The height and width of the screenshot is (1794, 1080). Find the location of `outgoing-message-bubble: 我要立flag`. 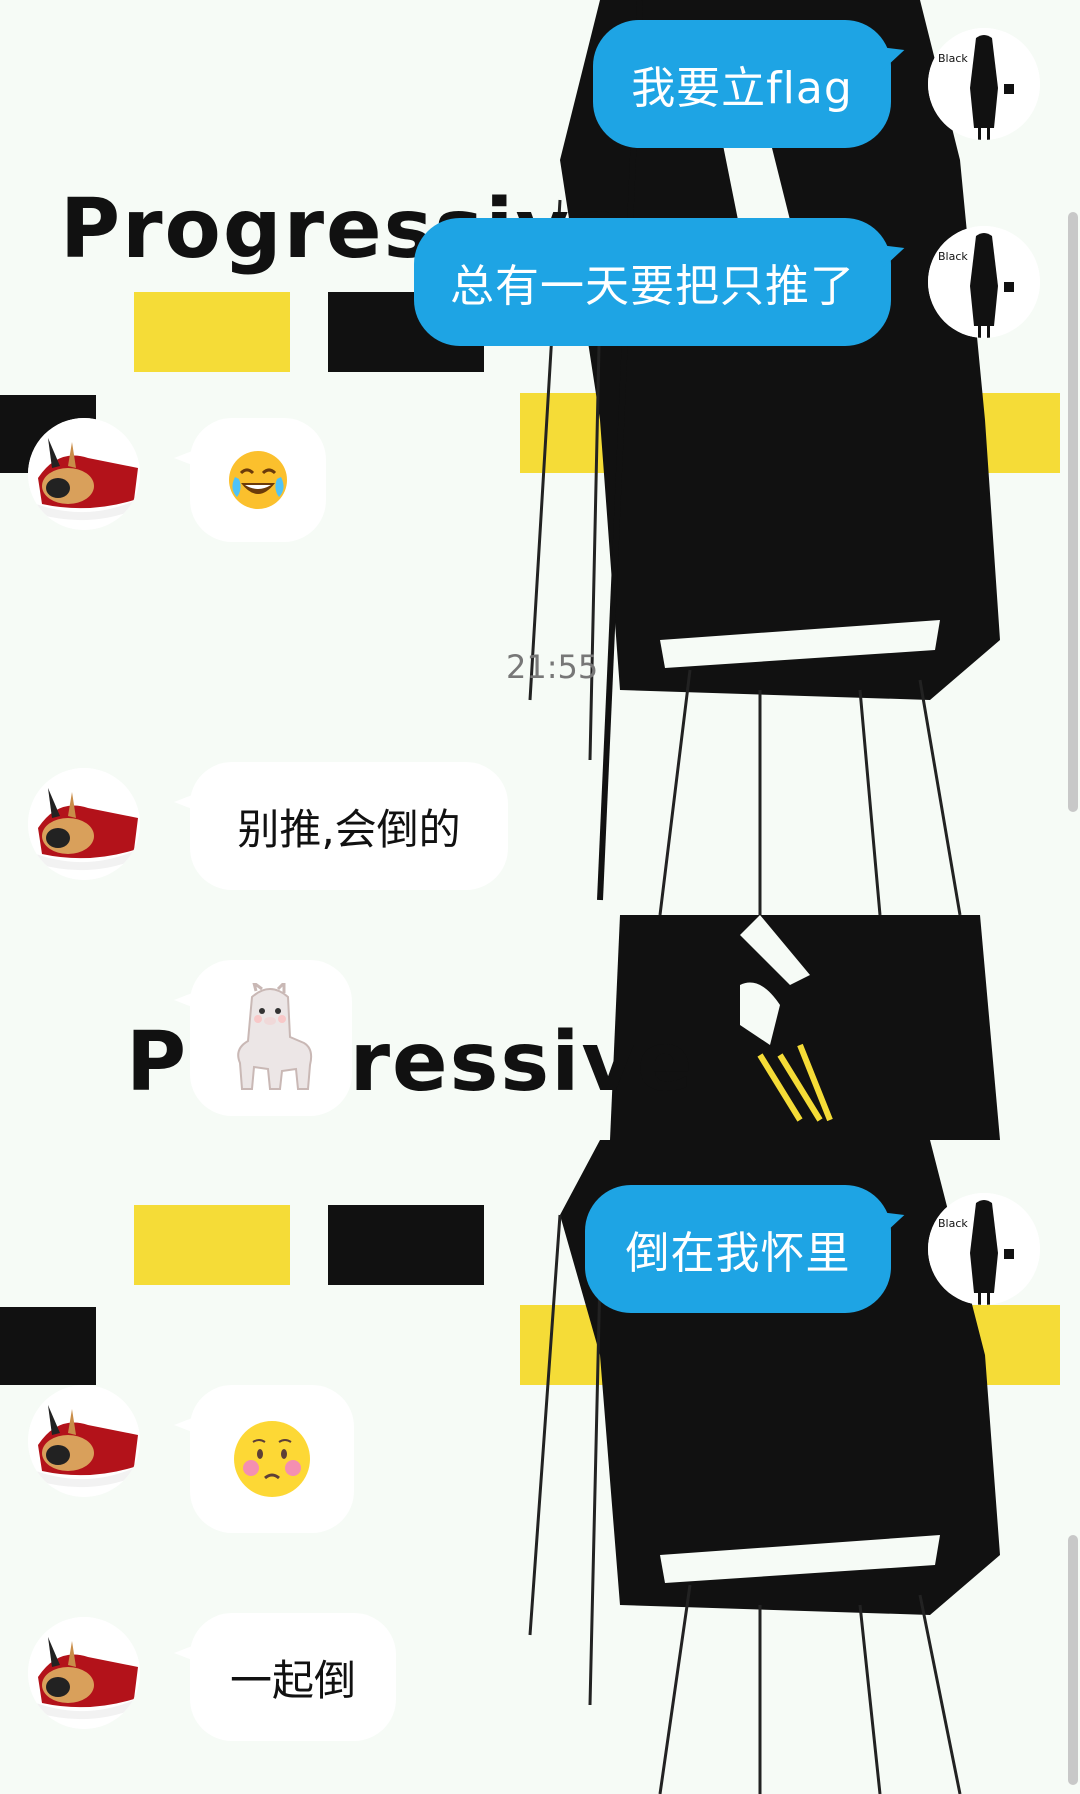

outgoing-message-bubble: 我要立flag is located at coordinates (742, 84).